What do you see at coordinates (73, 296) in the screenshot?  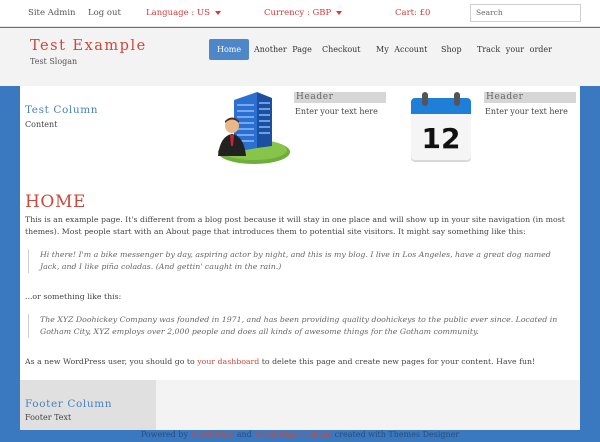 I see `page-or-text: ...or something like this:` at bounding box center [73, 296].